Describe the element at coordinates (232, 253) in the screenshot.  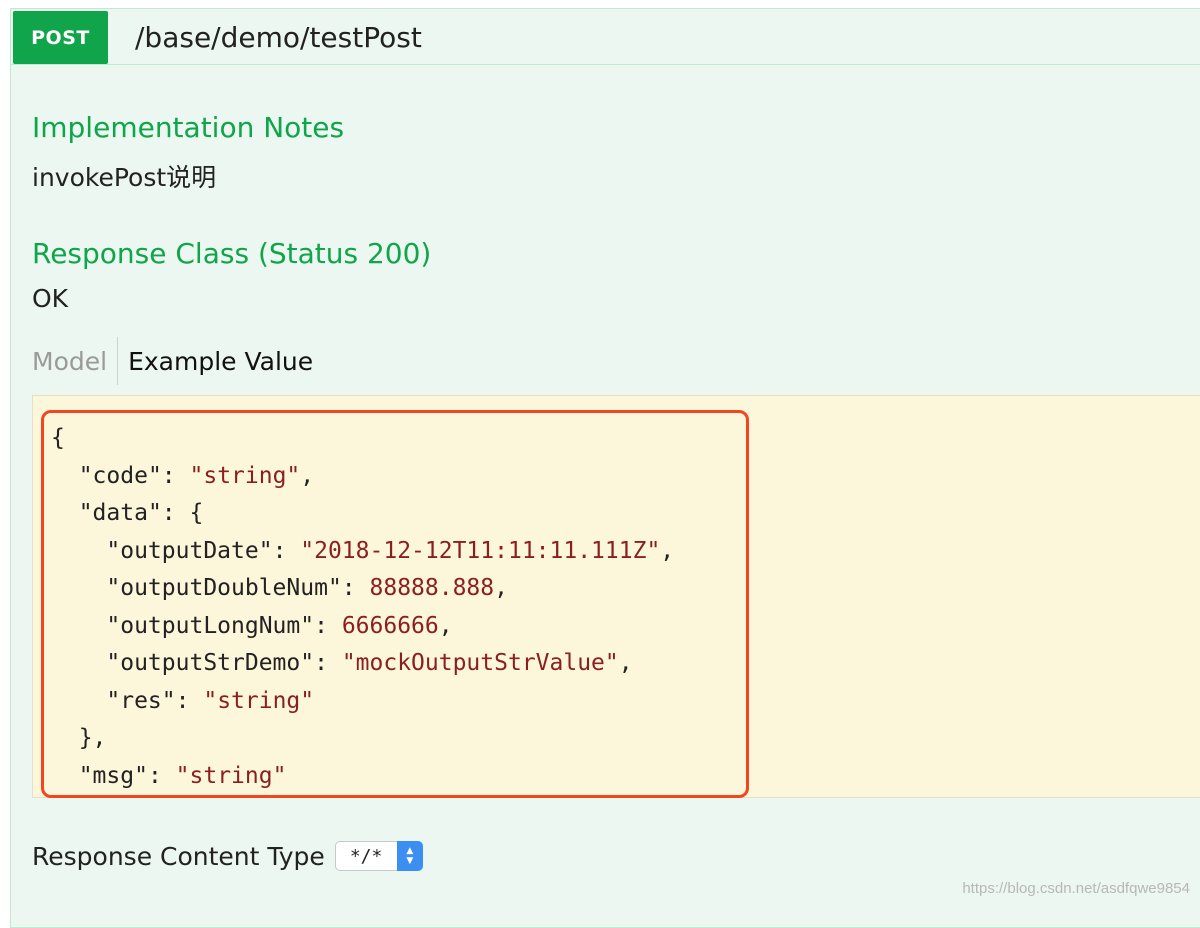
I see `response-class-title: Response Class (Status 200)` at that location.